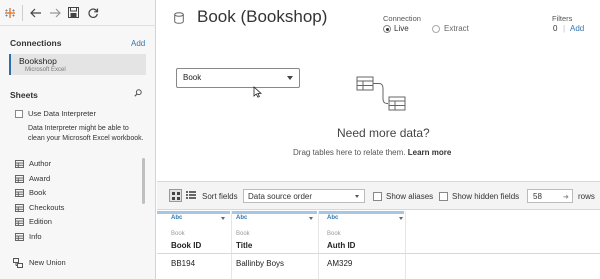 This screenshot has width=600, height=279. Describe the element at coordinates (40, 178) in the screenshot. I see `sheet-item-label: Award` at that location.